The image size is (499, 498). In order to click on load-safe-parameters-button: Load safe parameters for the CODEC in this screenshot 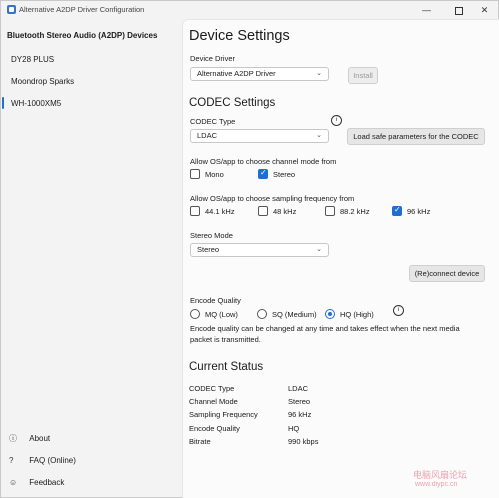, I will do `click(416, 136)`.